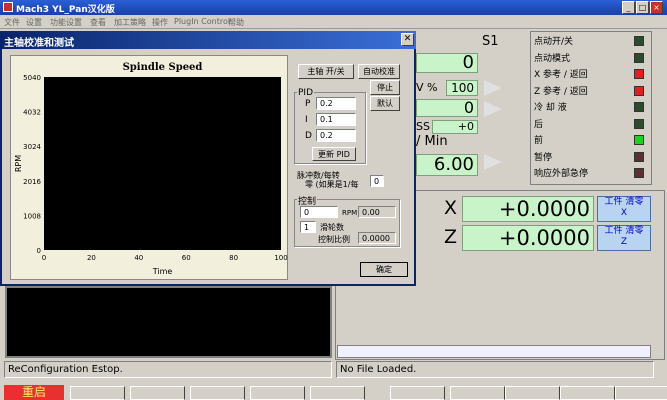 The width and height of the screenshot is (667, 400). Describe the element at coordinates (490, 41) in the screenshot. I see `s1-label: S1` at that location.